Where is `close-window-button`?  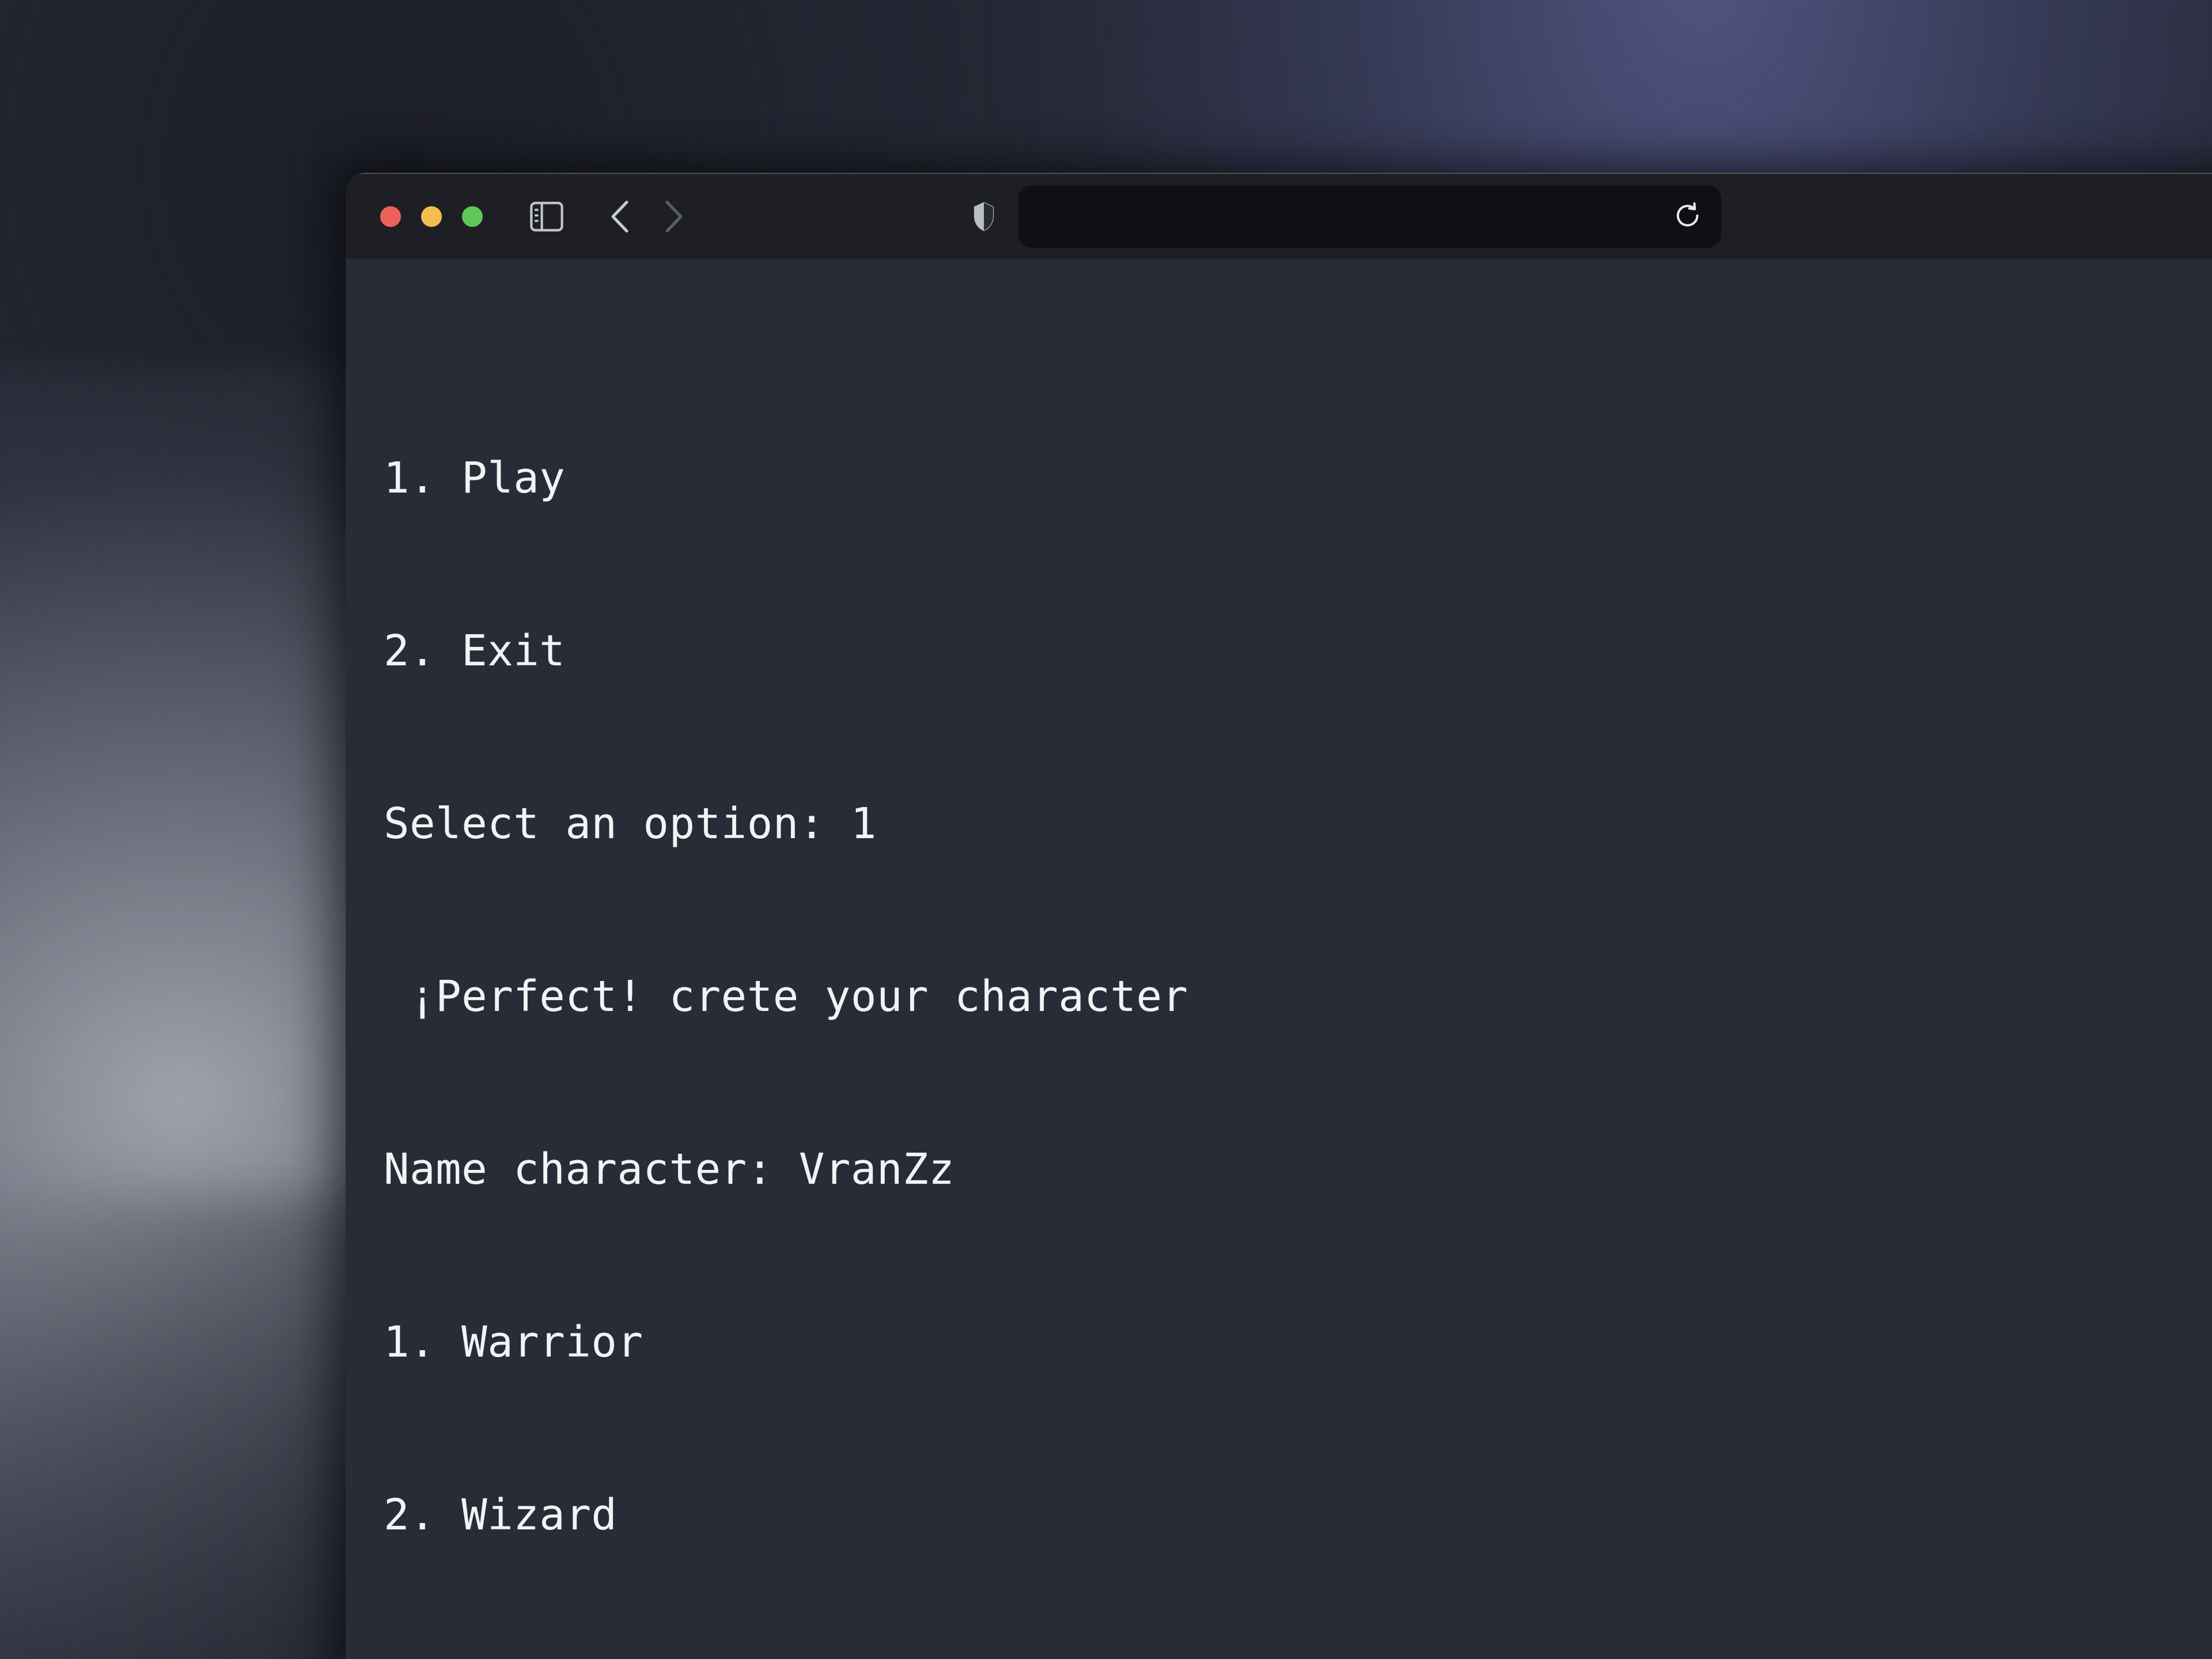 close-window-button is located at coordinates (390, 216).